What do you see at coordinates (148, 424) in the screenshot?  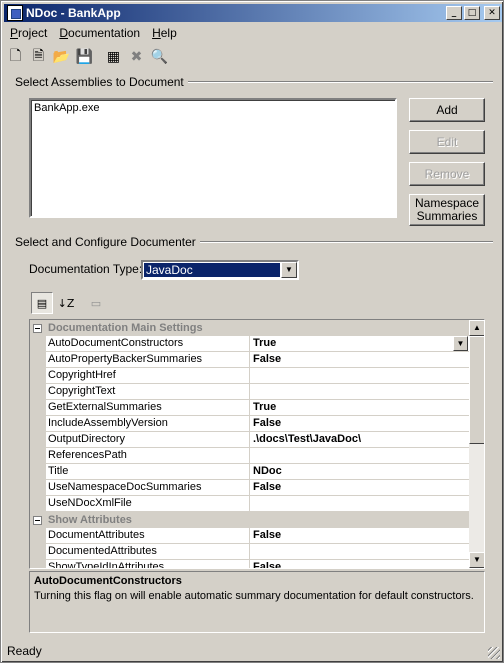 I see `property-name: IncludeAssemblyVersion` at bounding box center [148, 424].